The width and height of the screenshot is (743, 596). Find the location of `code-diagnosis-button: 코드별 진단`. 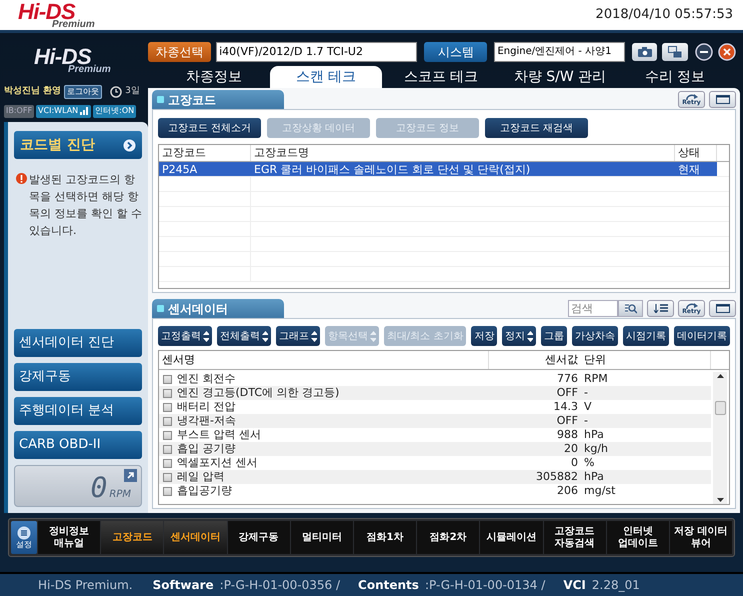

code-diagnosis-button: 코드별 진단 is located at coordinates (78, 145).